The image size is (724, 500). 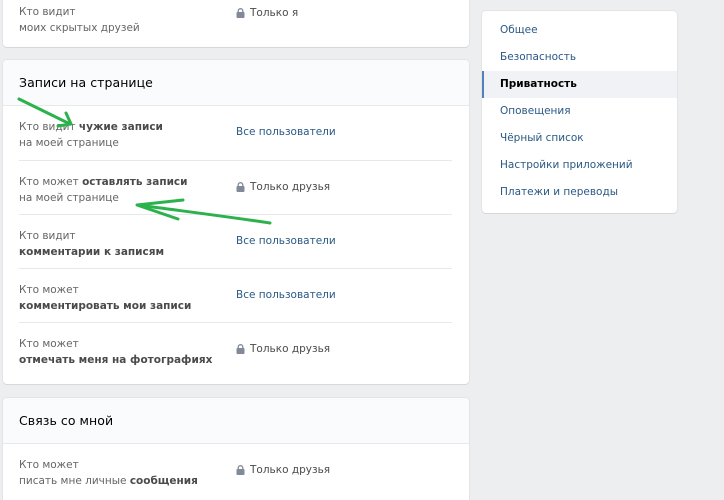 I want to click on setting-label-line2: писать мне личные сообщения, so click(x=124, y=482).